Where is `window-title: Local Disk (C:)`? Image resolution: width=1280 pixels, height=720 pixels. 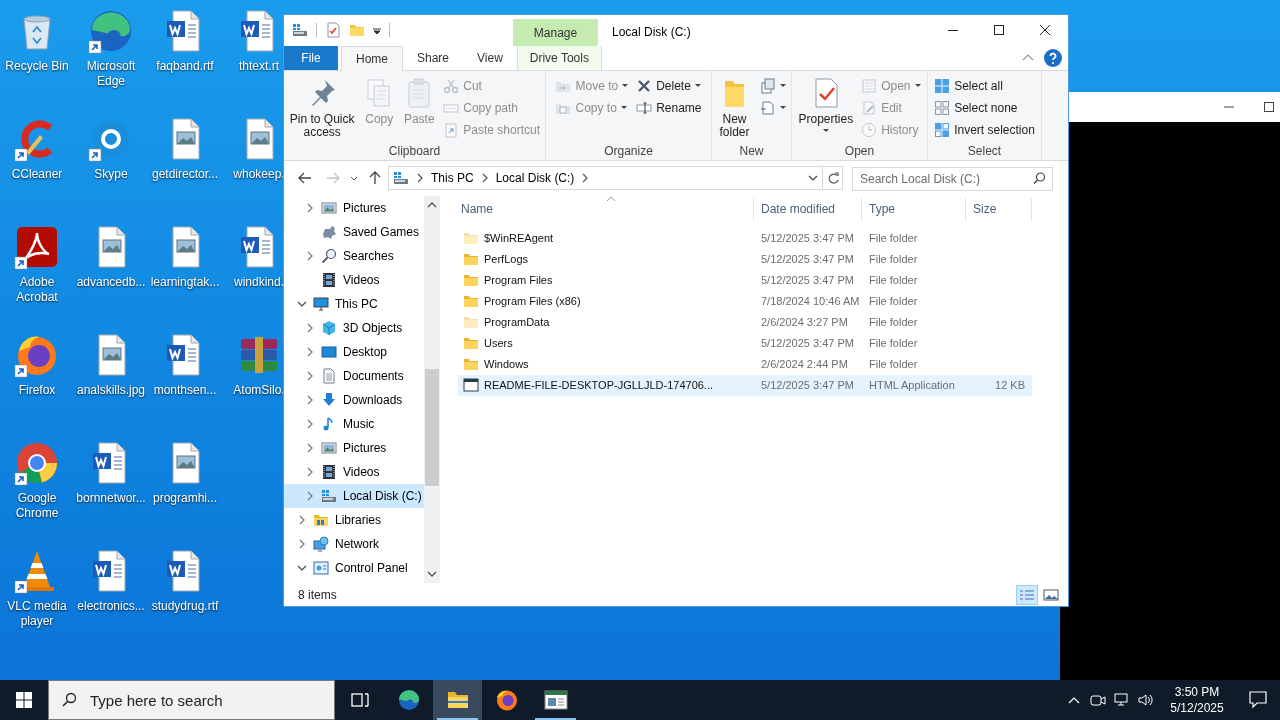
window-title: Local Disk (C:) is located at coordinates (651, 32).